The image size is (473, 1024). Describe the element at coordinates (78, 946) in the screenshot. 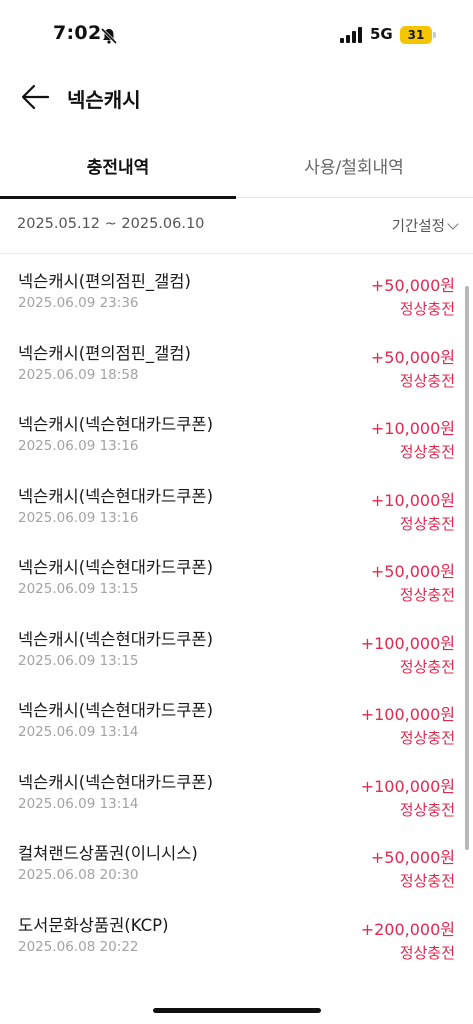

I see `item-date: 2025.06.08 20:22` at that location.